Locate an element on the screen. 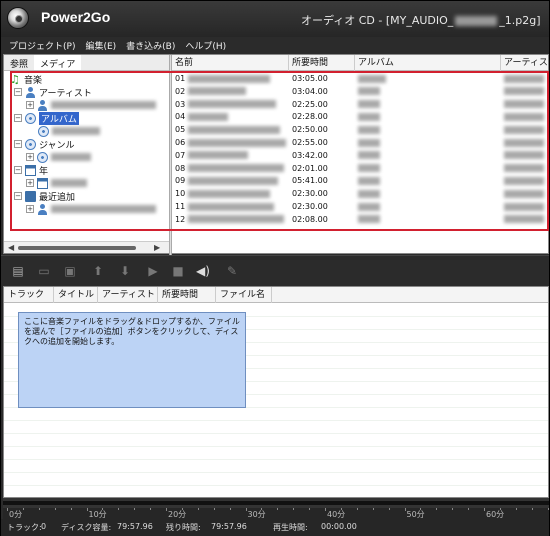 The height and width of the screenshot is (536, 550). track-artist-cell is located at coordinates (524, 117).